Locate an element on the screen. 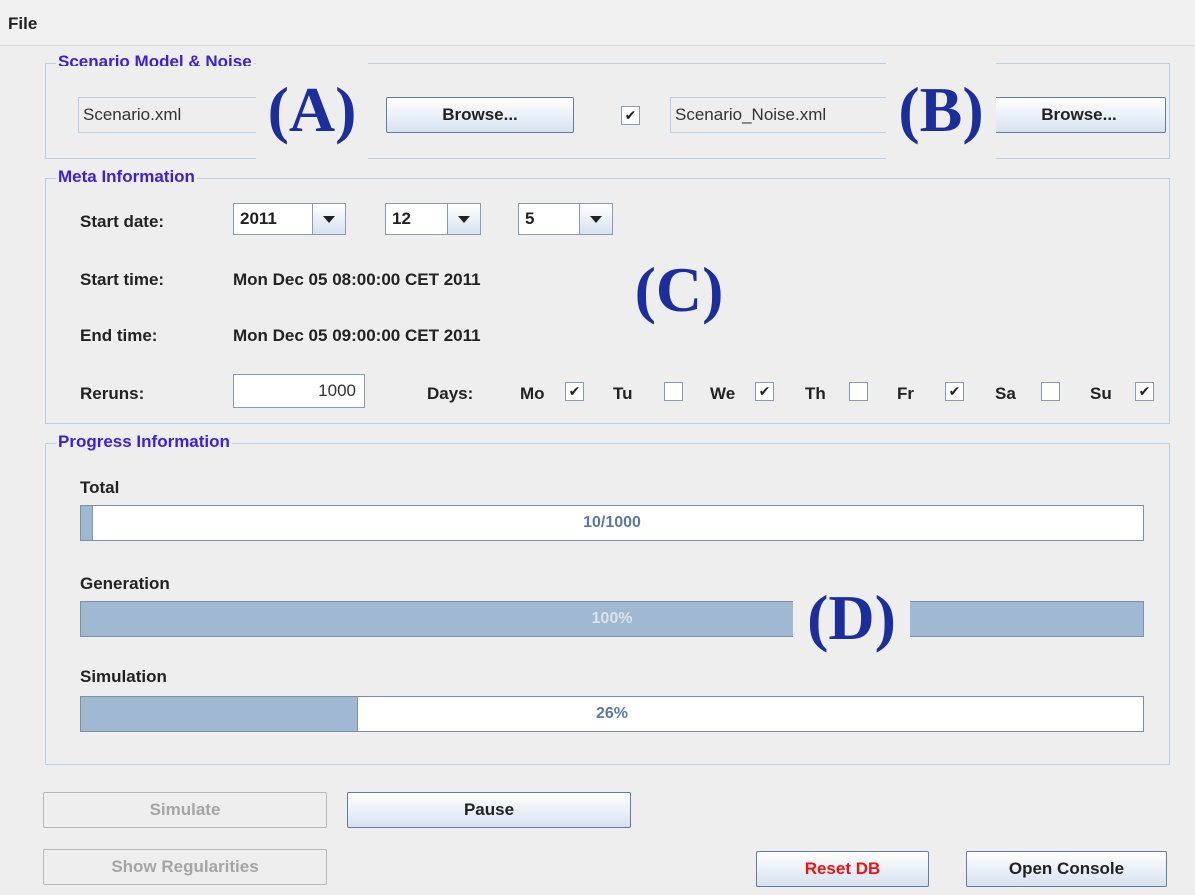 The width and height of the screenshot is (1195, 895). start-time-value: Mon Dec 05 08:00:00 CET 2011 is located at coordinates (357, 279).